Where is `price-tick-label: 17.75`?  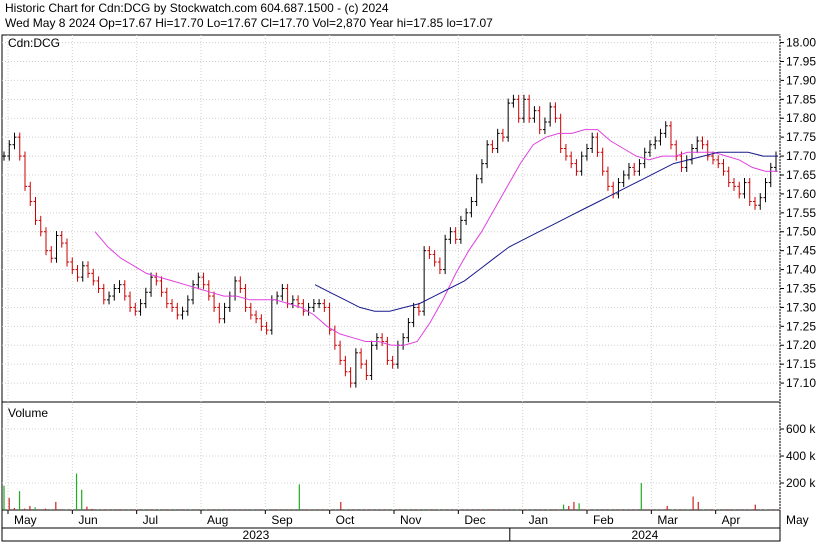
price-tick-label: 17.75 is located at coordinates (801, 137).